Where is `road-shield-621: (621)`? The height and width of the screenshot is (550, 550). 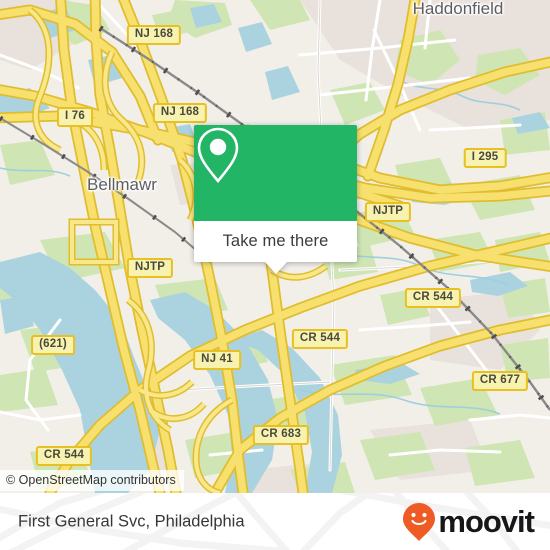
road-shield-621: (621) is located at coordinates (53, 345).